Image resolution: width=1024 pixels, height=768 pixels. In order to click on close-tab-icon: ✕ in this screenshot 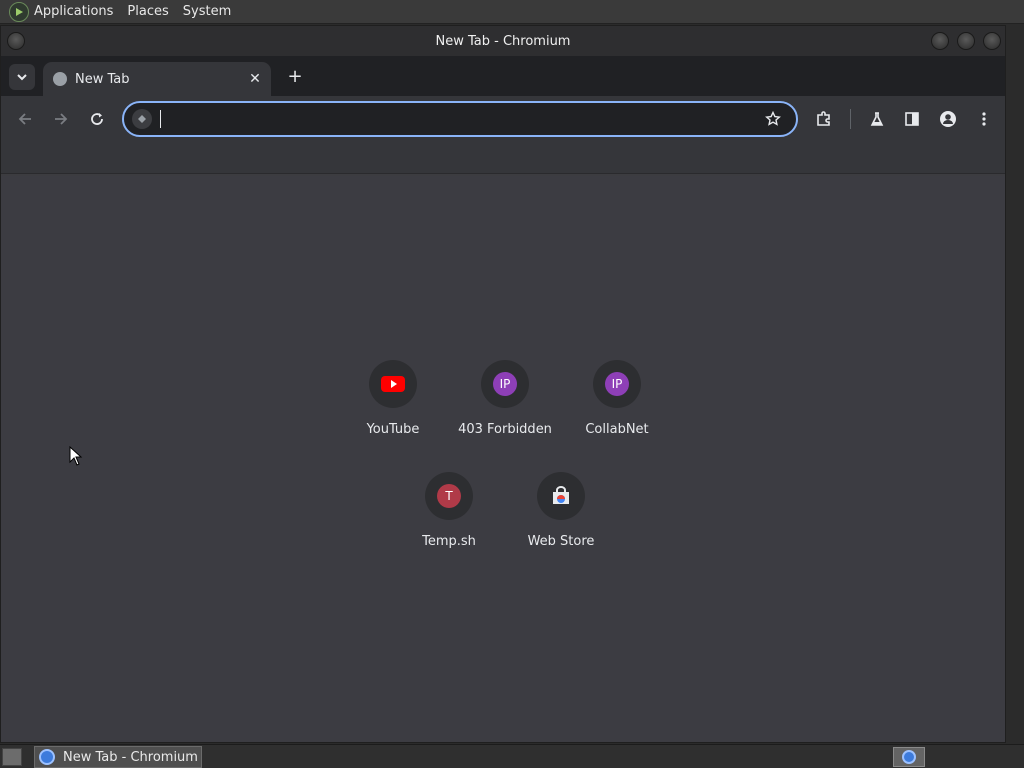, I will do `click(255, 79)`.